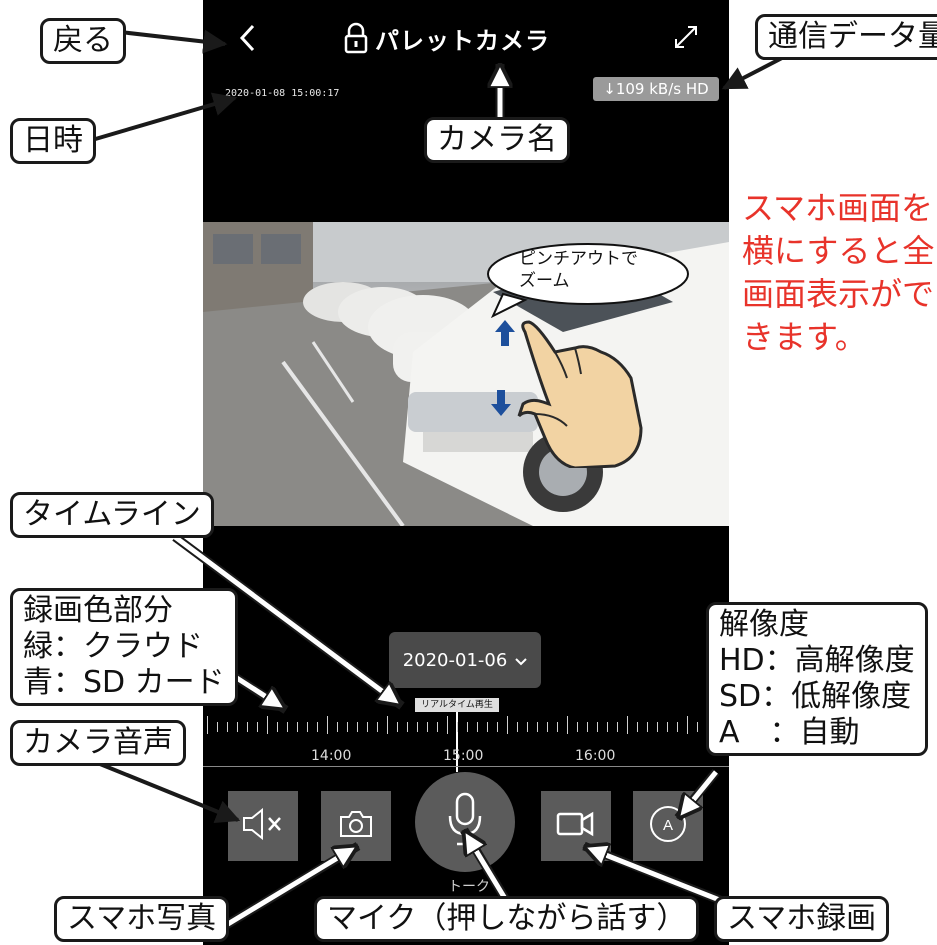 The image size is (937, 945). What do you see at coordinates (83, 41) in the screenshot?
I see `callout-back: 戻る` at bounding box center [83, 41].